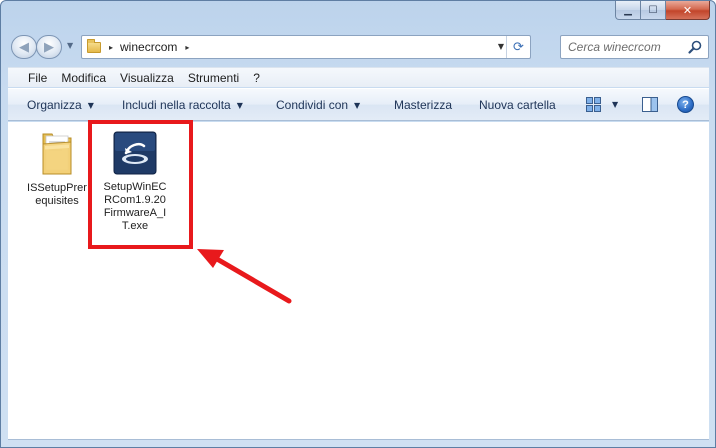 This screenshot has width=716, height=448. I want to click on menu-visualizza: Visualizza, so click(147, 78).